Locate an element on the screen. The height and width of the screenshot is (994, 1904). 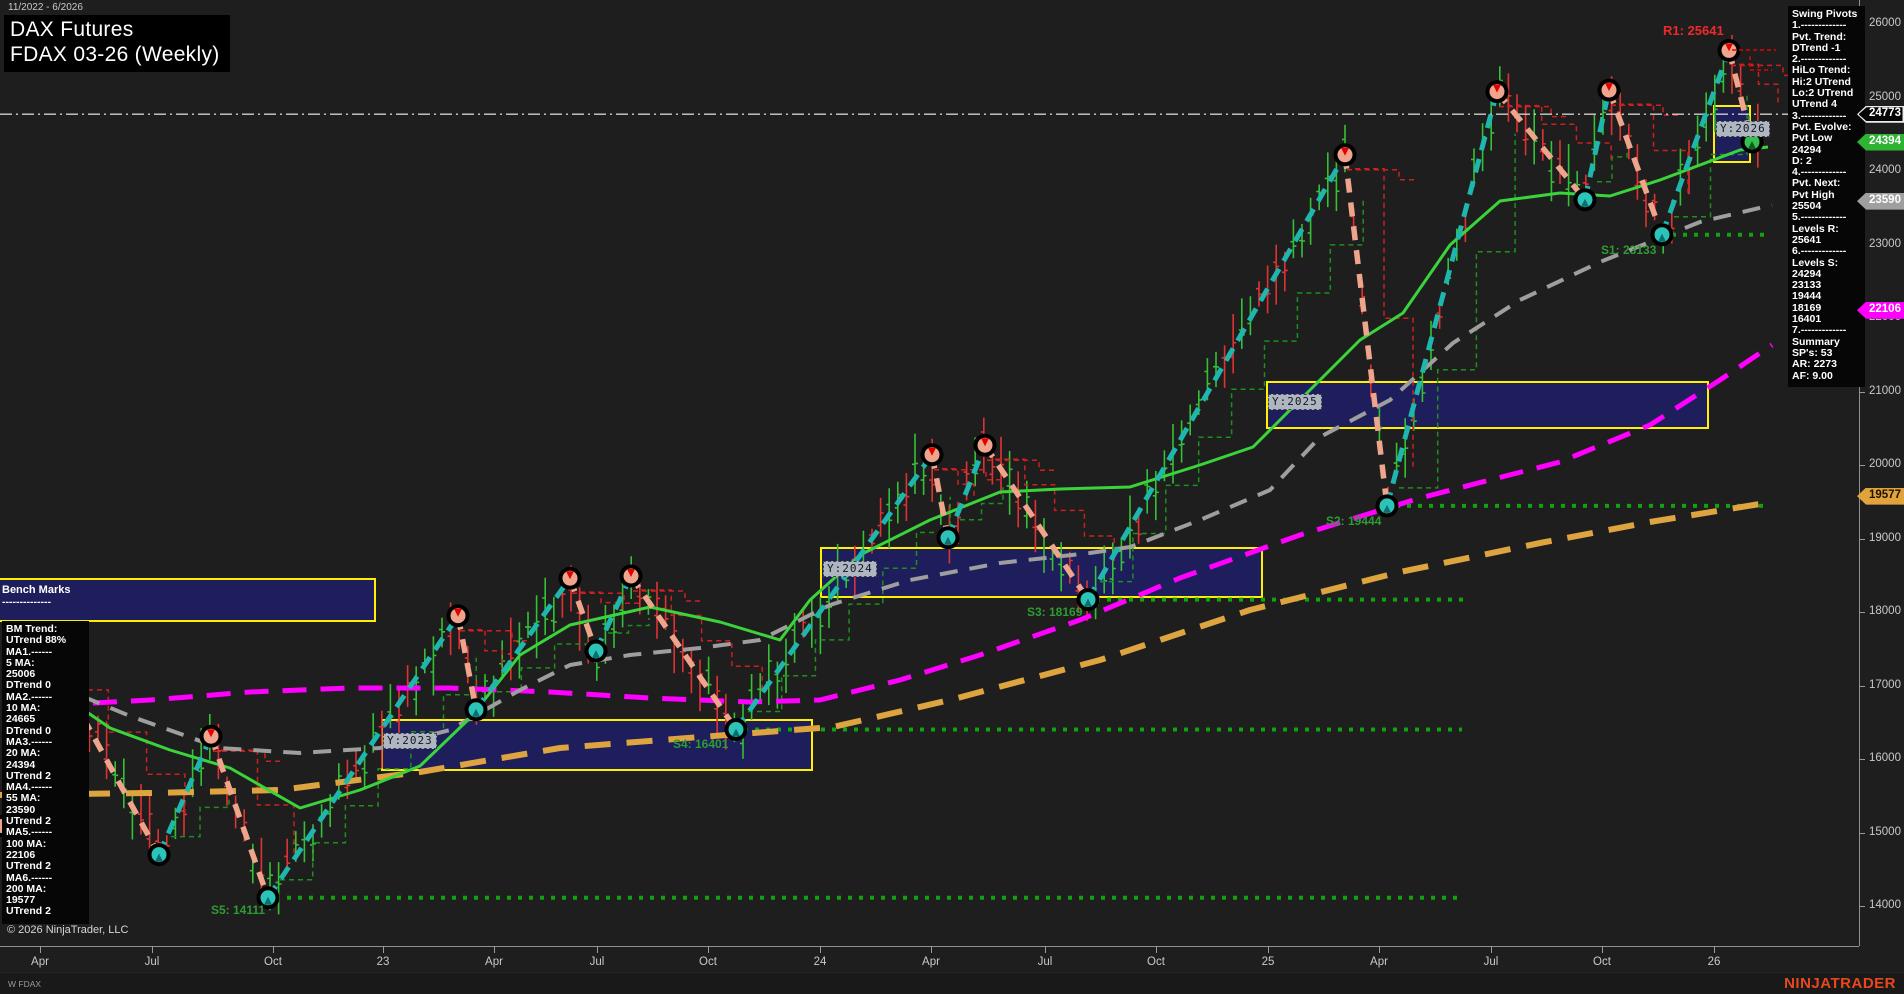
price-tag-value: 24773 is located at coordinates (1885, 112).